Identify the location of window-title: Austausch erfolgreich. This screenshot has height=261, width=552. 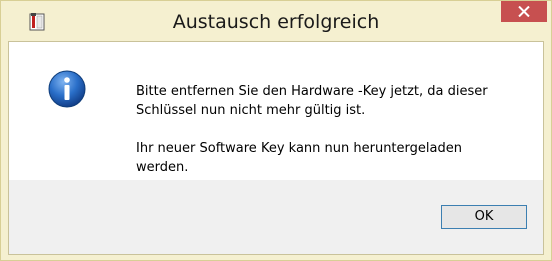
(276, 22).